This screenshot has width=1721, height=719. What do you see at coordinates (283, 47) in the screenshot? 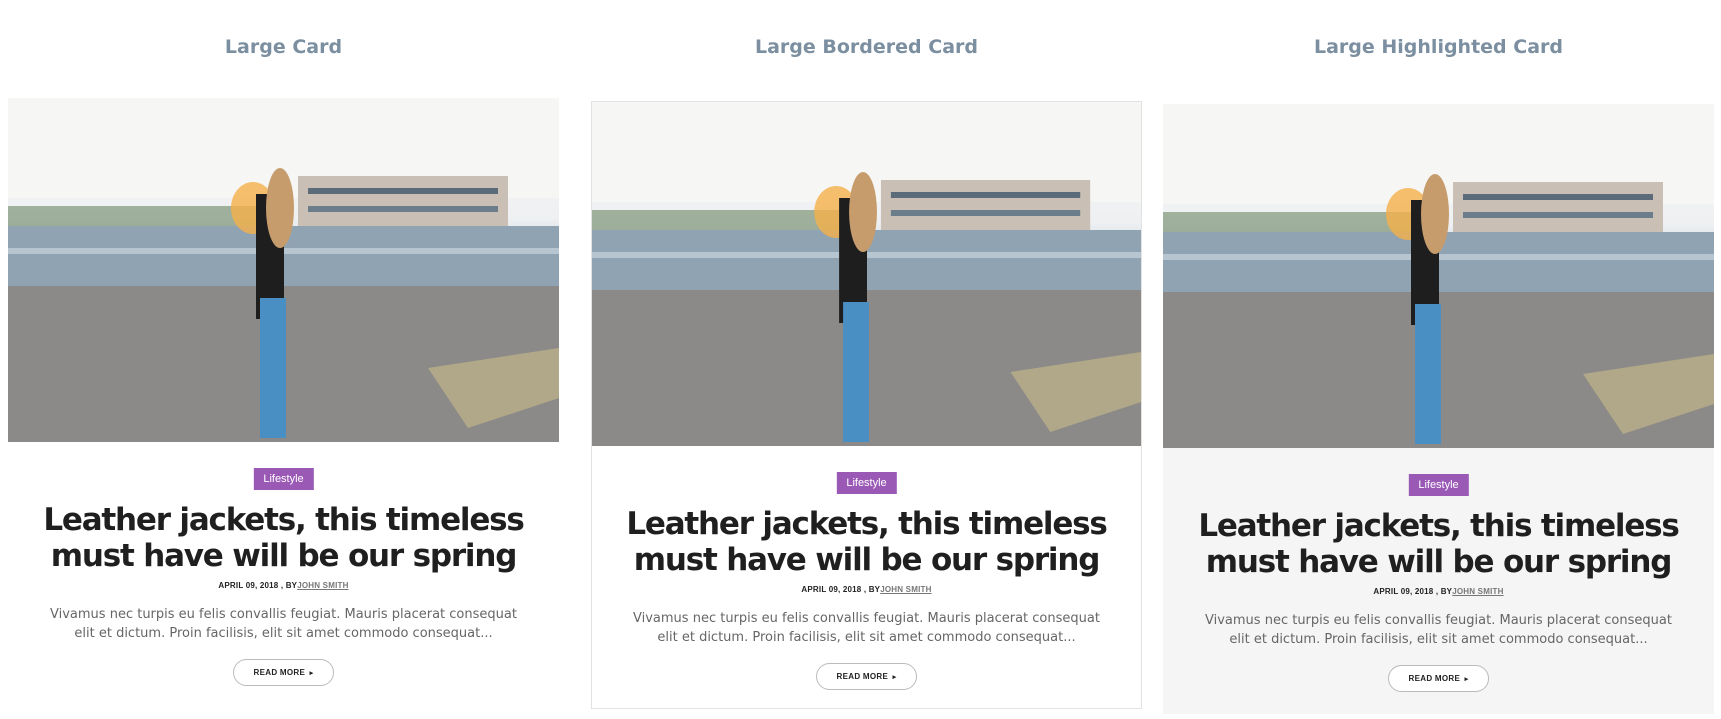
I see `column-heading-large-card: Large Card` at bounding box center [283, 47].